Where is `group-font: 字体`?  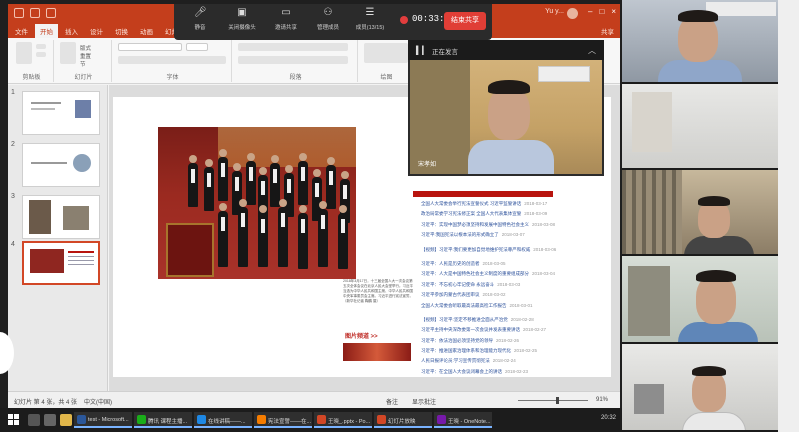
group-font: 字体 is located at coordinates (173, 61).